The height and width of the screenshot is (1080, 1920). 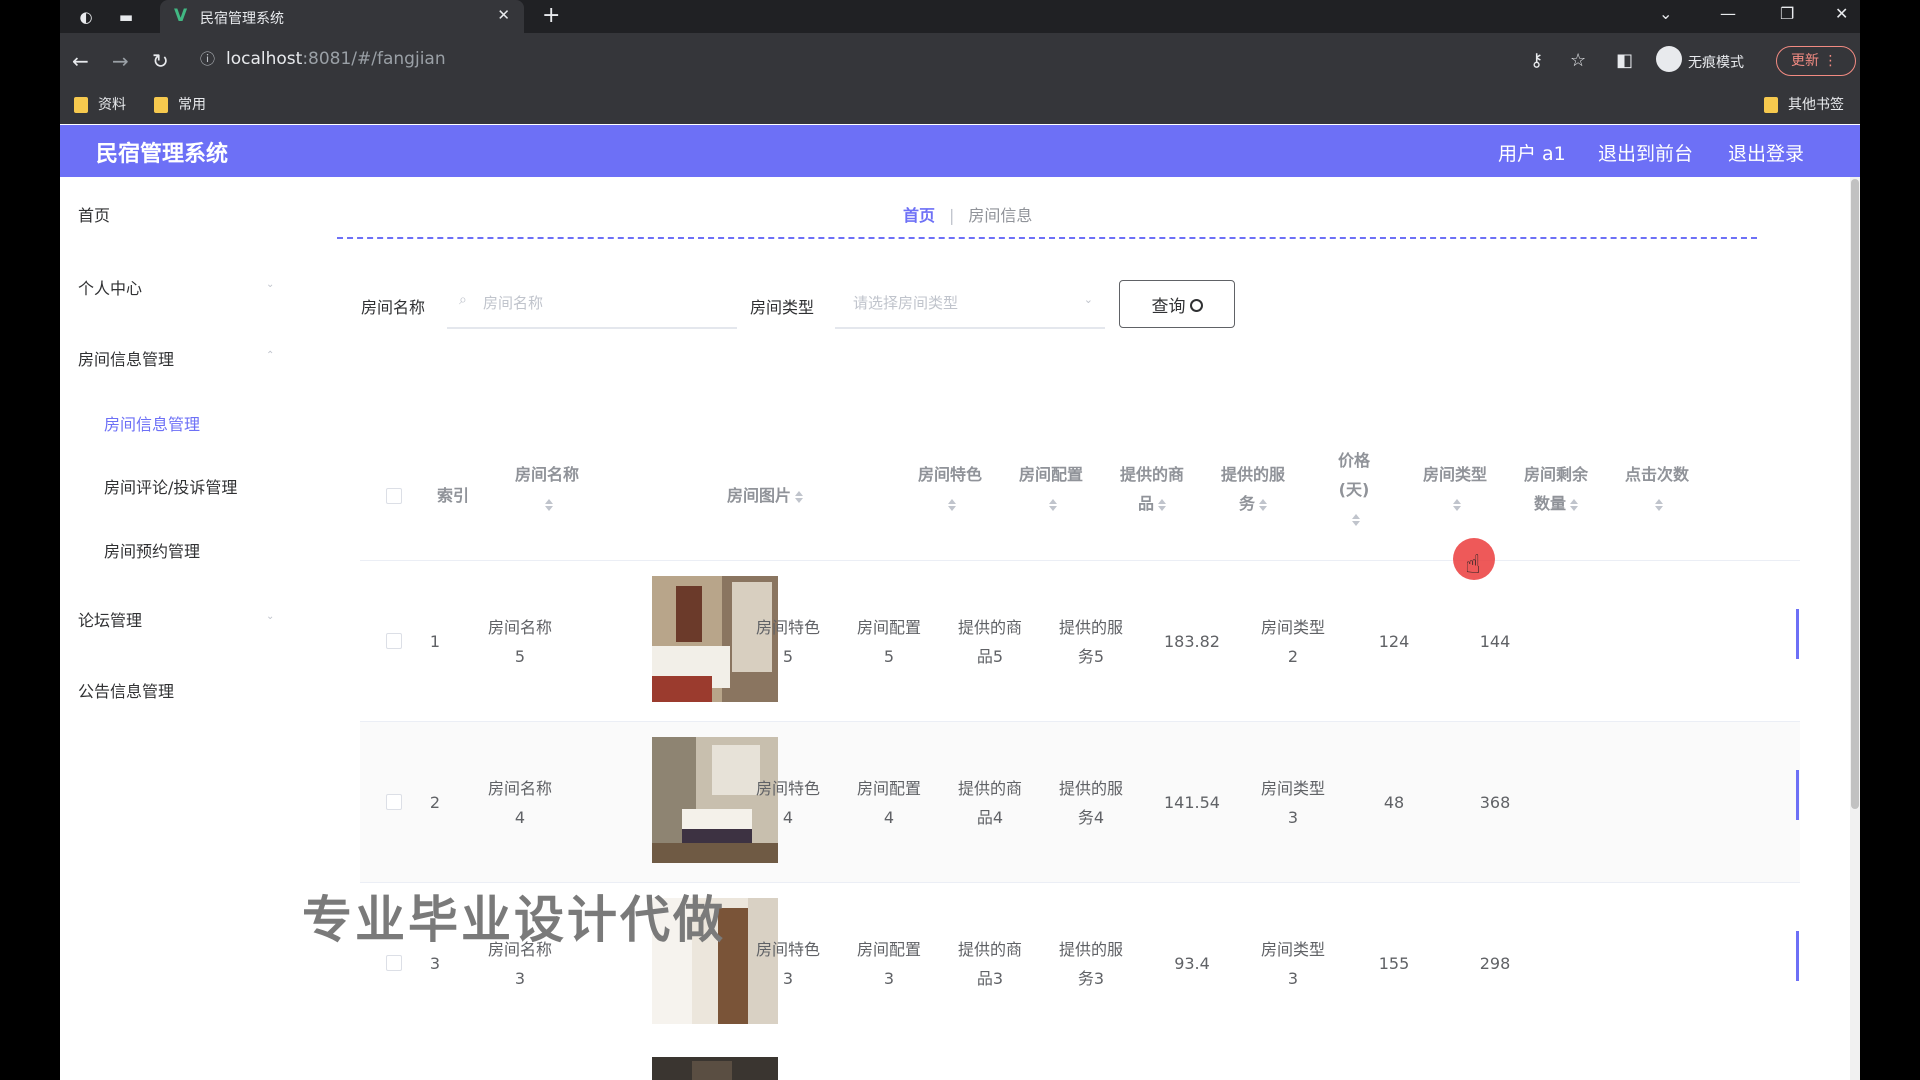 What do you see at coordinates (1578, 60) in the screenshot?
I see `bookmark-star-icon: ☆` at bounding box center [1578, 60].